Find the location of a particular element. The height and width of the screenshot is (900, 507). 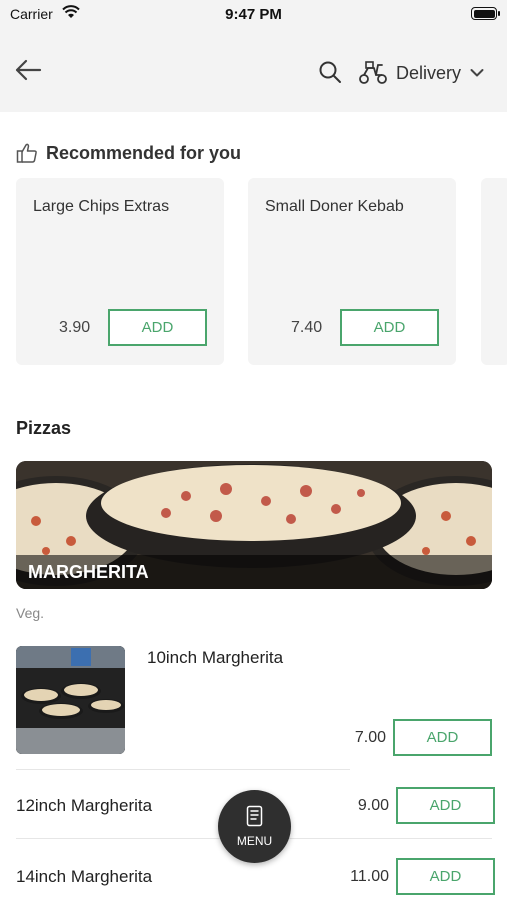

divider is located at coordinates (183, 769).